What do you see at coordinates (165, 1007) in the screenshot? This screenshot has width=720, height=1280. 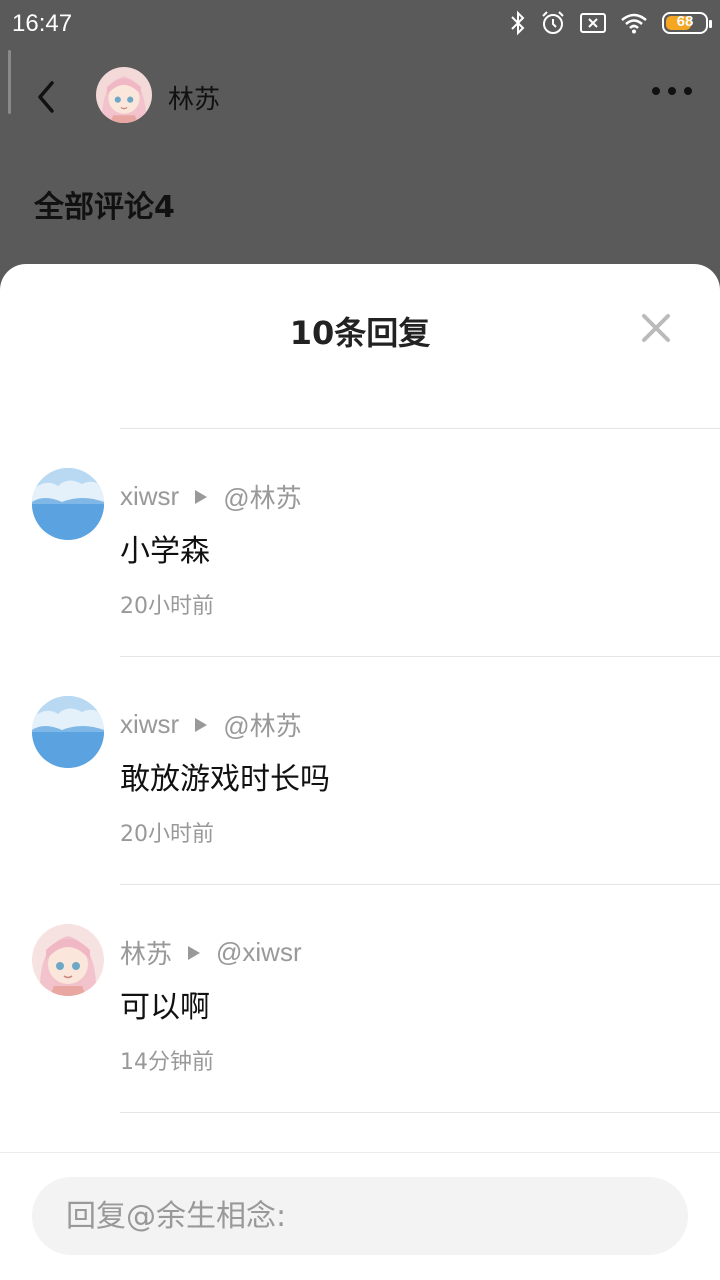 I see `reply-text: 可以啊` at bounding box center [165, 1007].